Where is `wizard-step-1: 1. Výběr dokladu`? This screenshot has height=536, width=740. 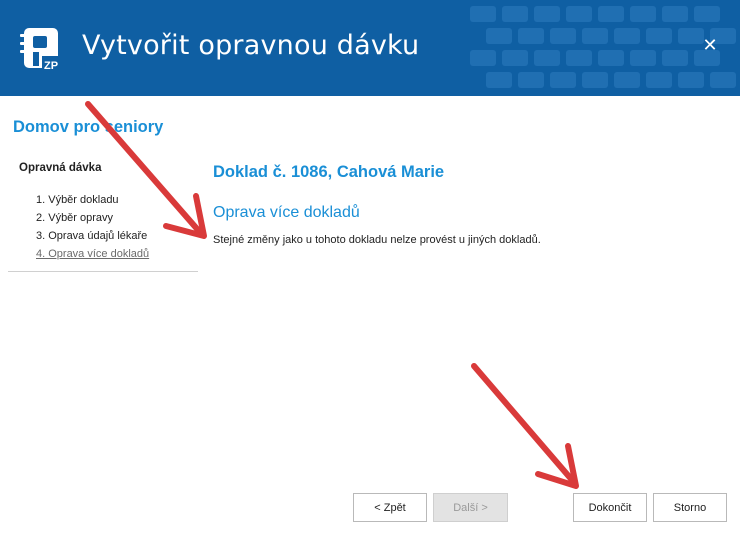 wizard-step-1: 1. Výběr dokladu is located at coordinates (92, 200).